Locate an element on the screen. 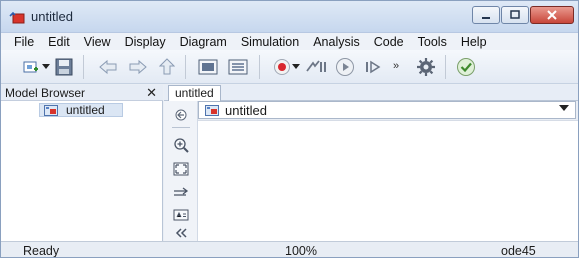 The image size is (579, 258). hide-browser-button is located at coordinates (181, 115).